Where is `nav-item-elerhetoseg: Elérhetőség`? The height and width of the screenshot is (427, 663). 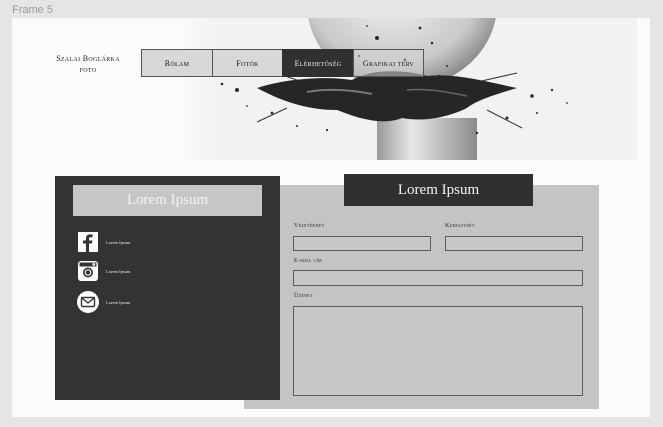 nav-item-elerhetoseg: Elérhetőség is located at coordinates (318, 63).